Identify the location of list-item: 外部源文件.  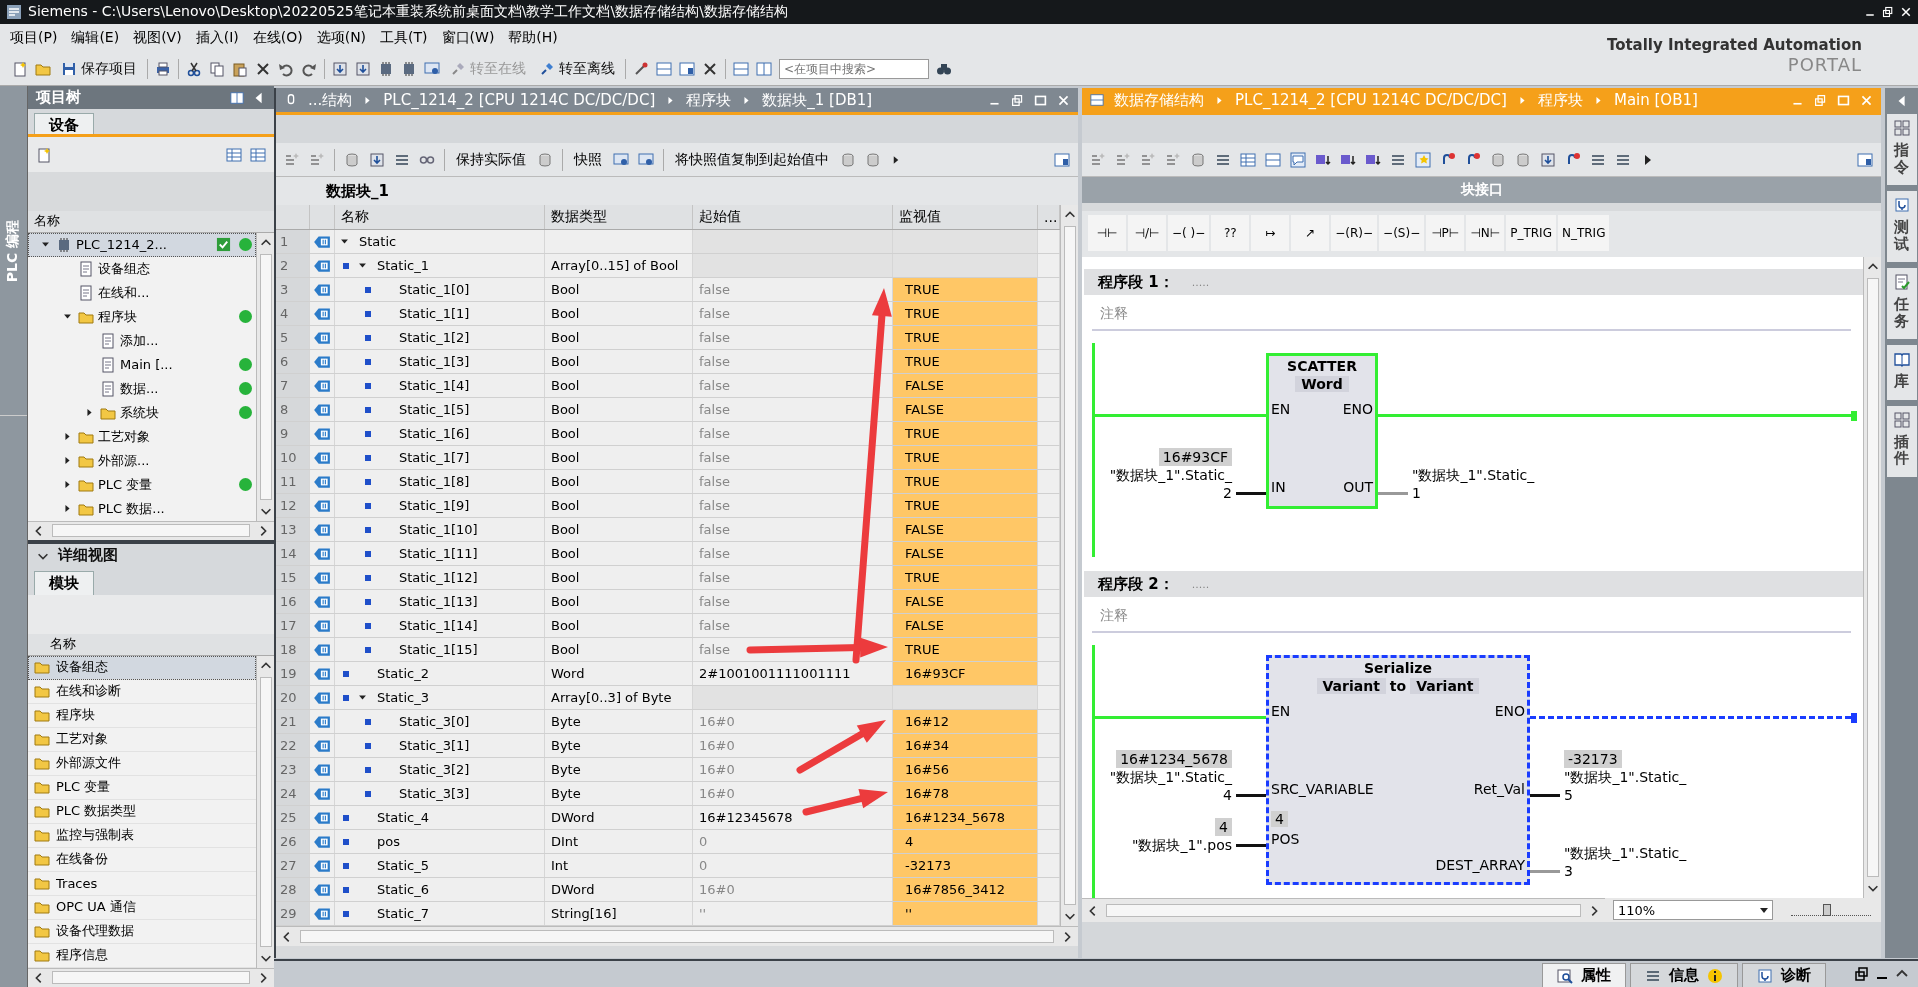
(142, 763).